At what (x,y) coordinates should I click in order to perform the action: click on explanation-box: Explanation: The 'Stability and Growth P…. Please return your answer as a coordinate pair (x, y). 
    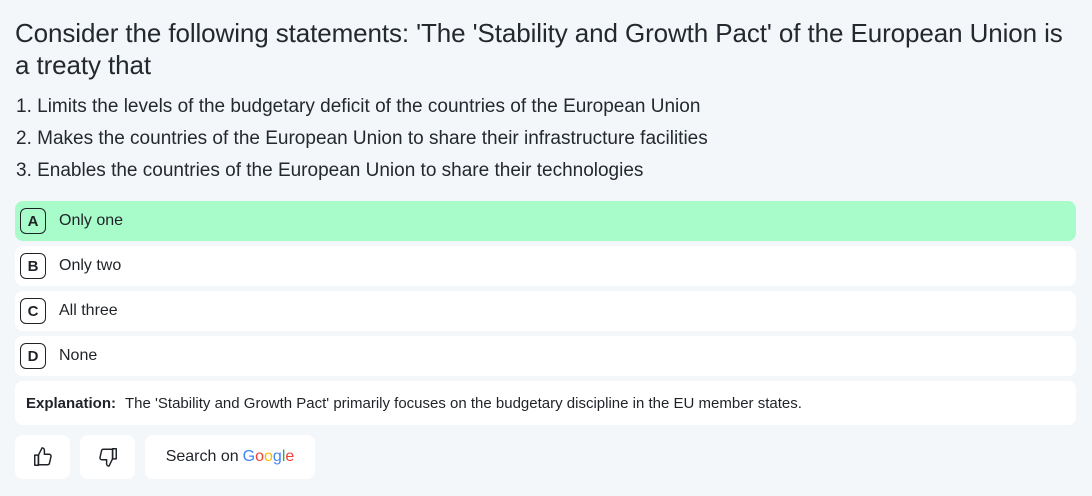
    Looking at the image, I should click on (545, 403).